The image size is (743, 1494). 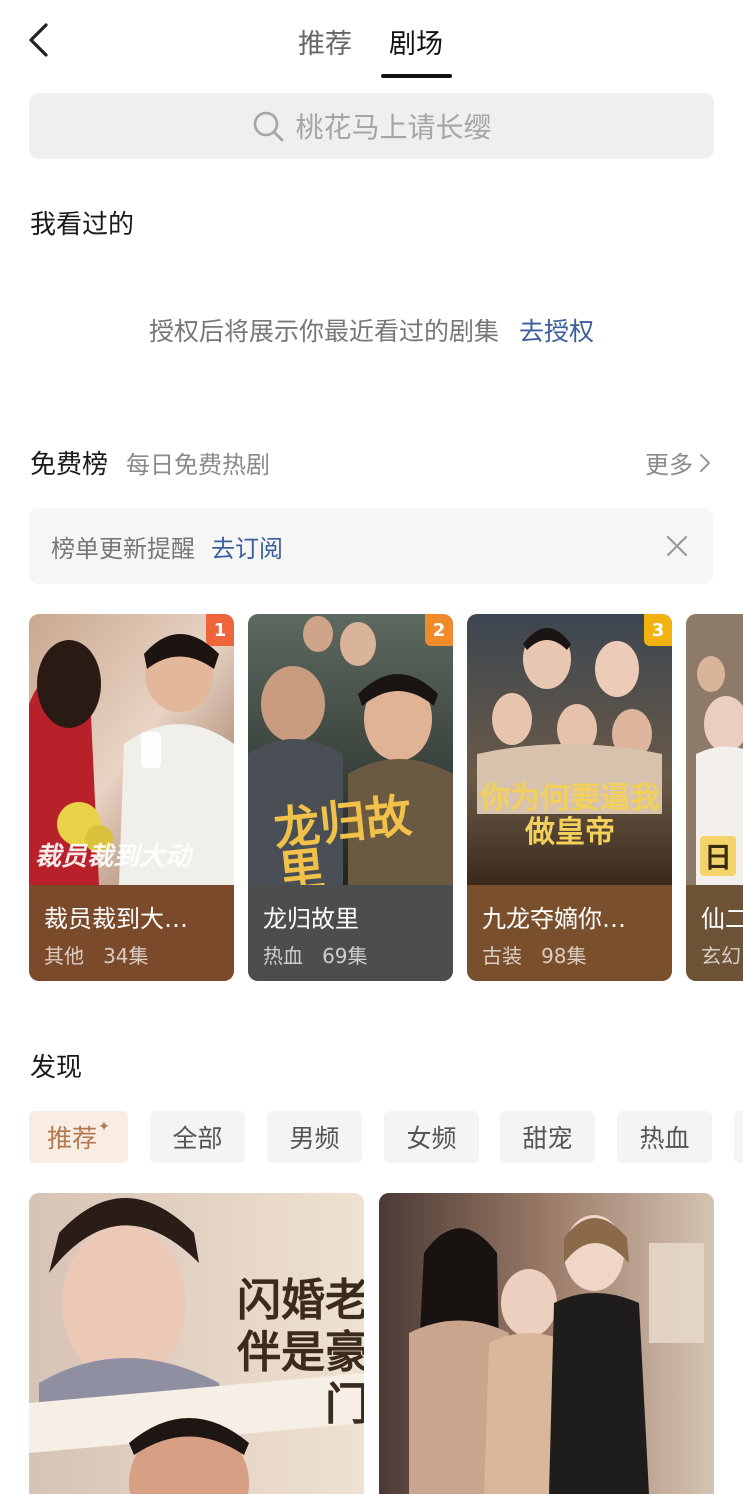 What do you see at coordinates (431, 1137) in the screenshot?
I see `chip-female: 女频` at bounding box center [431, 1137].